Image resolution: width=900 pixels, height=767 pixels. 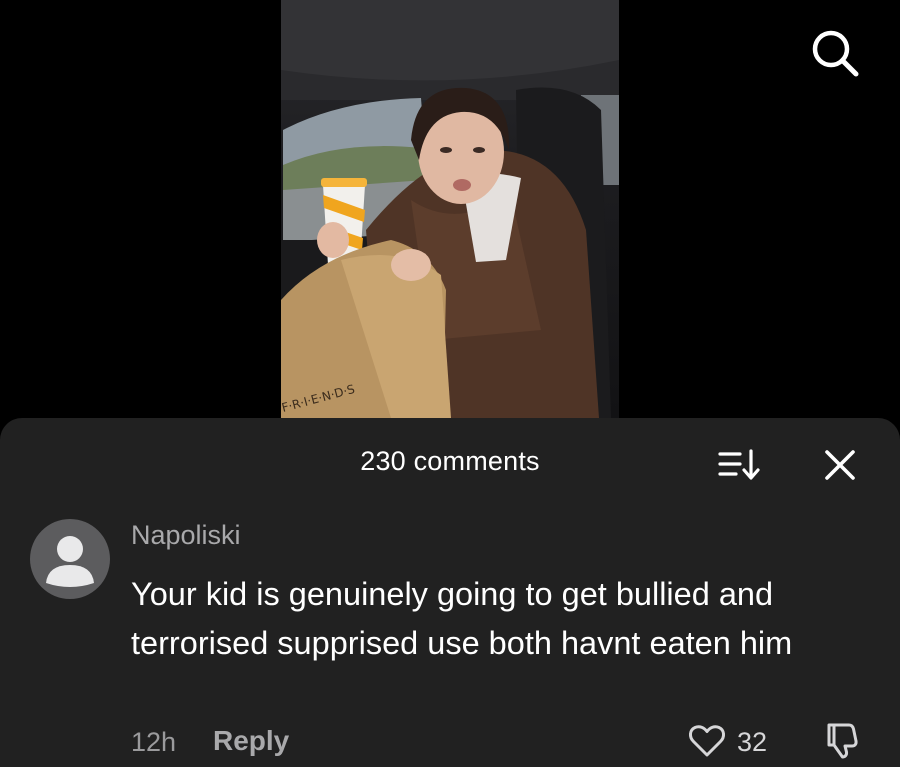 I want to click on heart-icon, so click(x=707, y=741).